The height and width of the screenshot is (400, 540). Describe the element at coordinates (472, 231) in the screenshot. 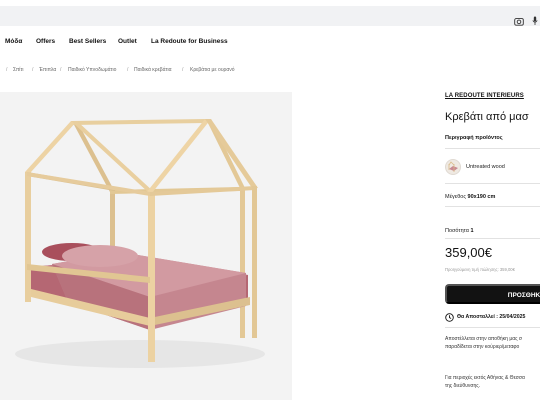

I see `quantity-value: 1` at that location.